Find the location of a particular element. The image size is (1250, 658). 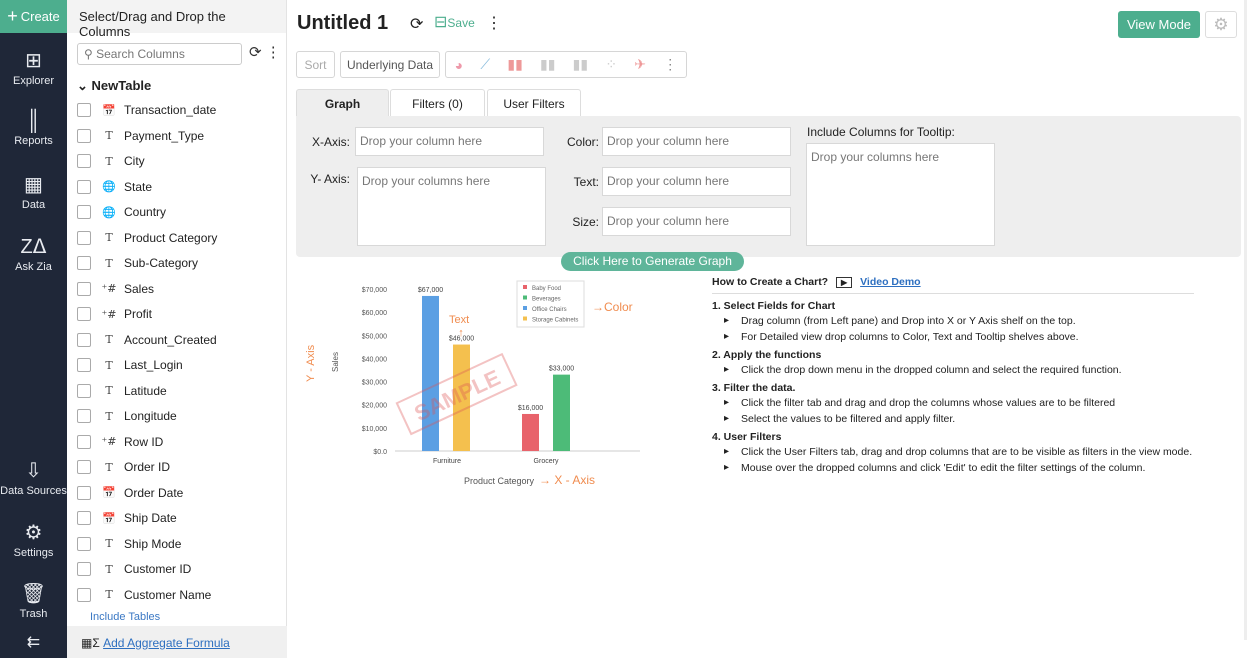

column-item: T Last_Login is located at coordinates (130, 365).